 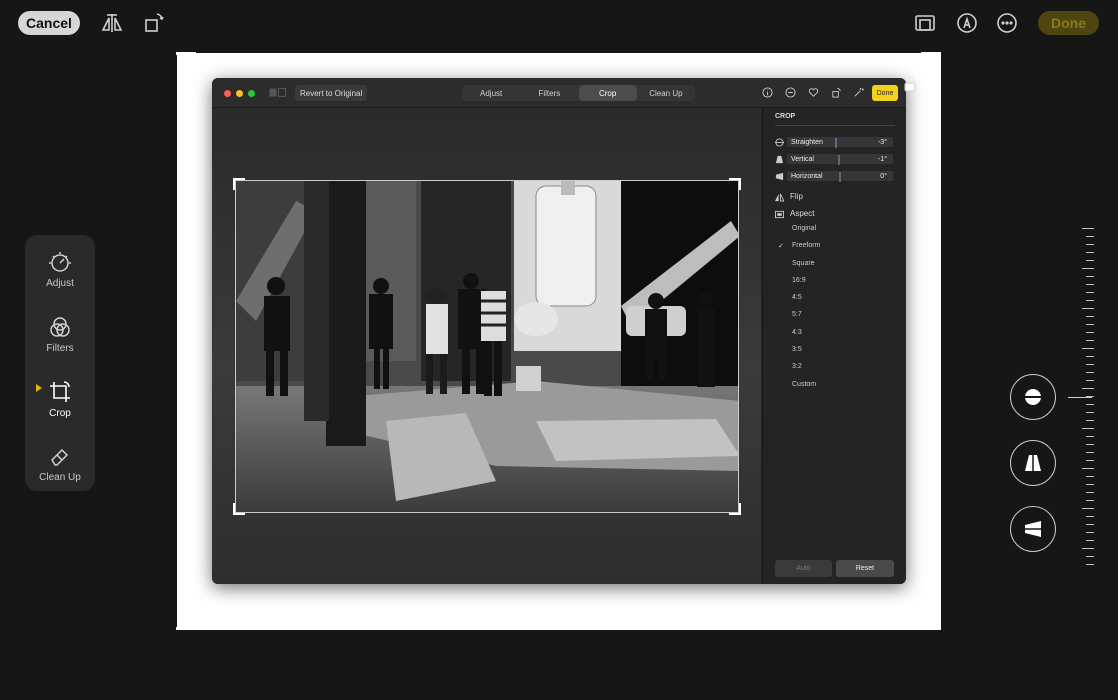 I want to click on rotation-ruler, so click(x=1088, y=398).